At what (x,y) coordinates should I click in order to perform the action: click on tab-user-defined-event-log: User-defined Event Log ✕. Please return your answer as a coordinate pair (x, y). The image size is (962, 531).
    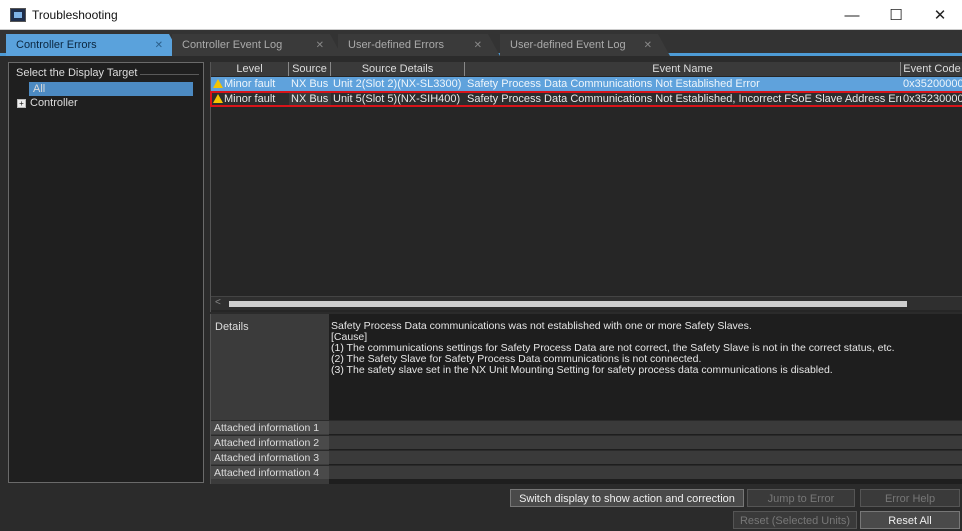
    Looking at the image, I should click on (585, 45).